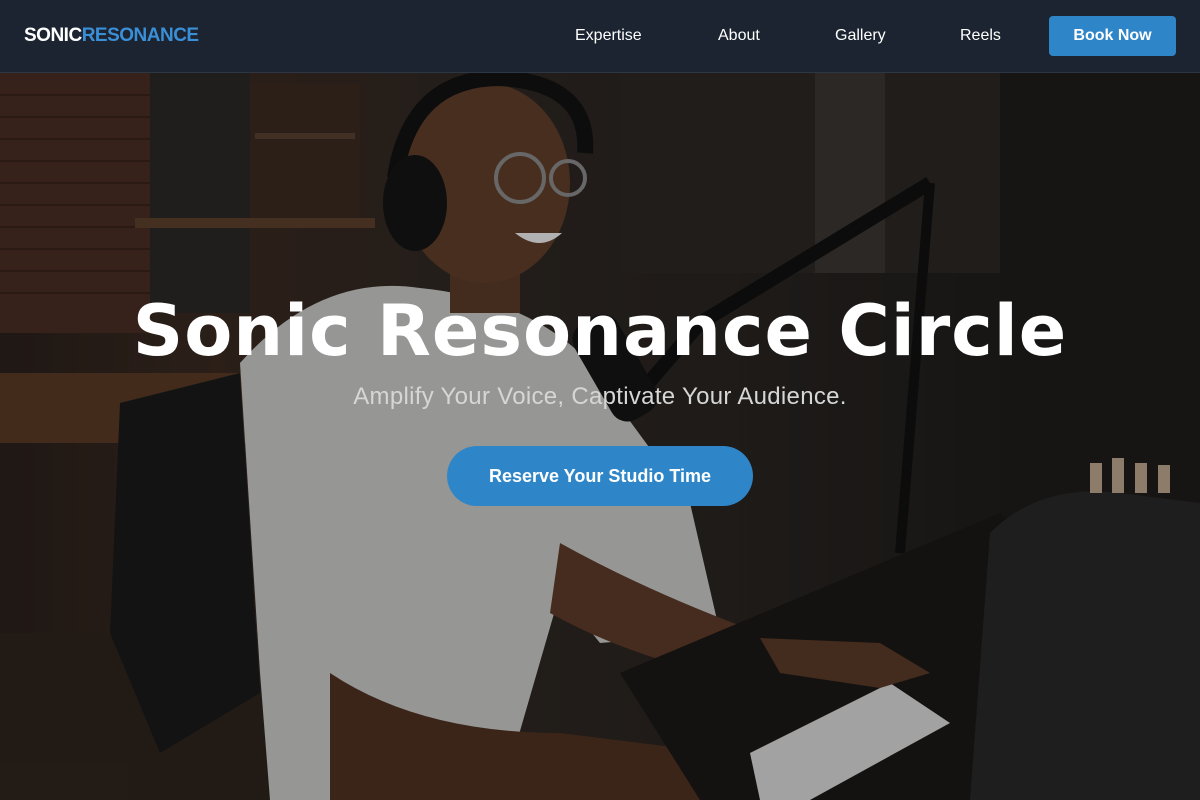  I want to click on brand-word-sonic: SONIC, so click(53, 35).